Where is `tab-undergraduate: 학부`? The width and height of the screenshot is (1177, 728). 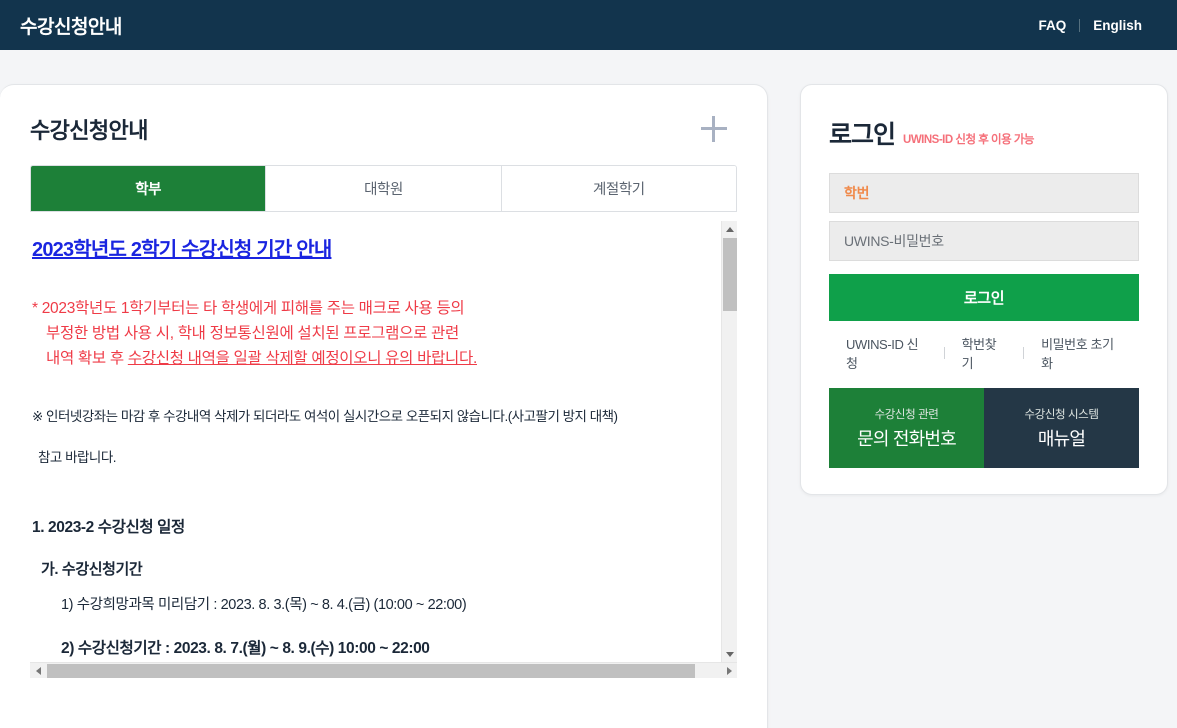 tab-undergraduate: 학부 is located at coordinates (149, 188).